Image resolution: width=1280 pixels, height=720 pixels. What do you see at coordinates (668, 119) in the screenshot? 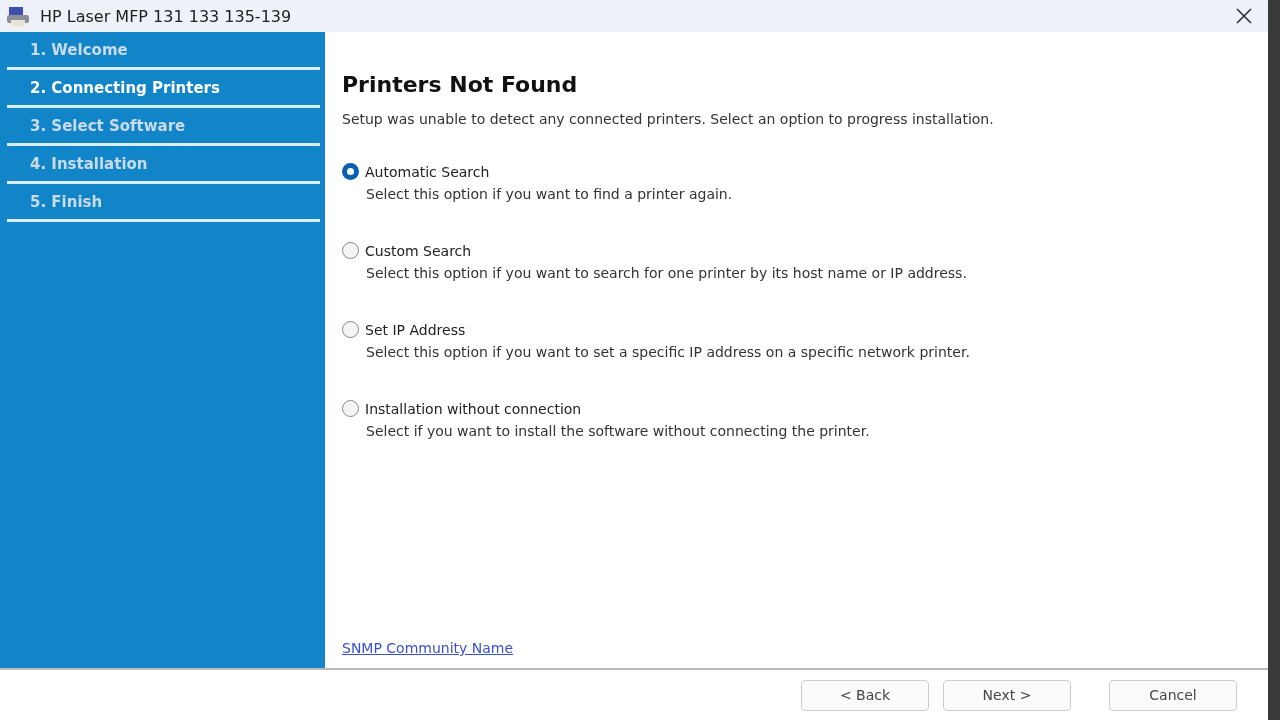
I see `intro-text: Setup was unable to detect any connected printers. Select an option to progress installation.` at bounding box center [668, 119].